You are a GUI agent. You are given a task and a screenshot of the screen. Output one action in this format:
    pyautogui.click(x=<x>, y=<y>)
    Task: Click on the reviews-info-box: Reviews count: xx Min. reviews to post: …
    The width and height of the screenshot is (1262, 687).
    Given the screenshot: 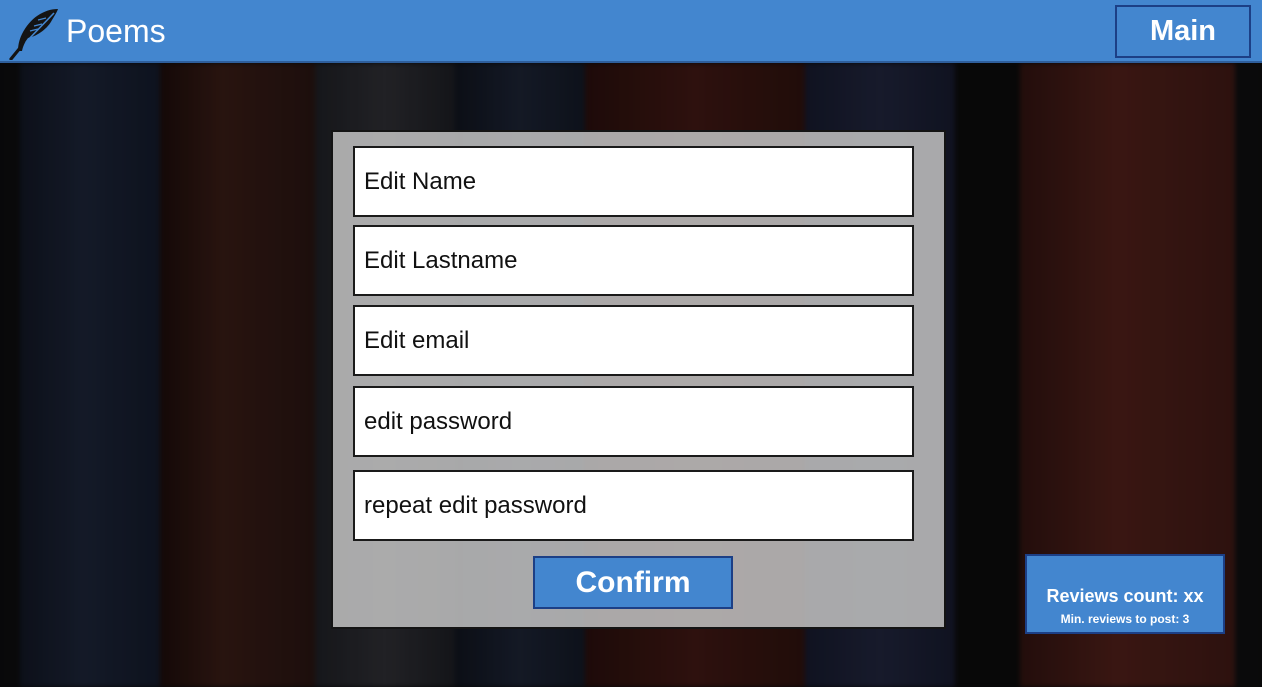 What is the action you would take?
    pyautogui.click(x=1125, y=594)
    